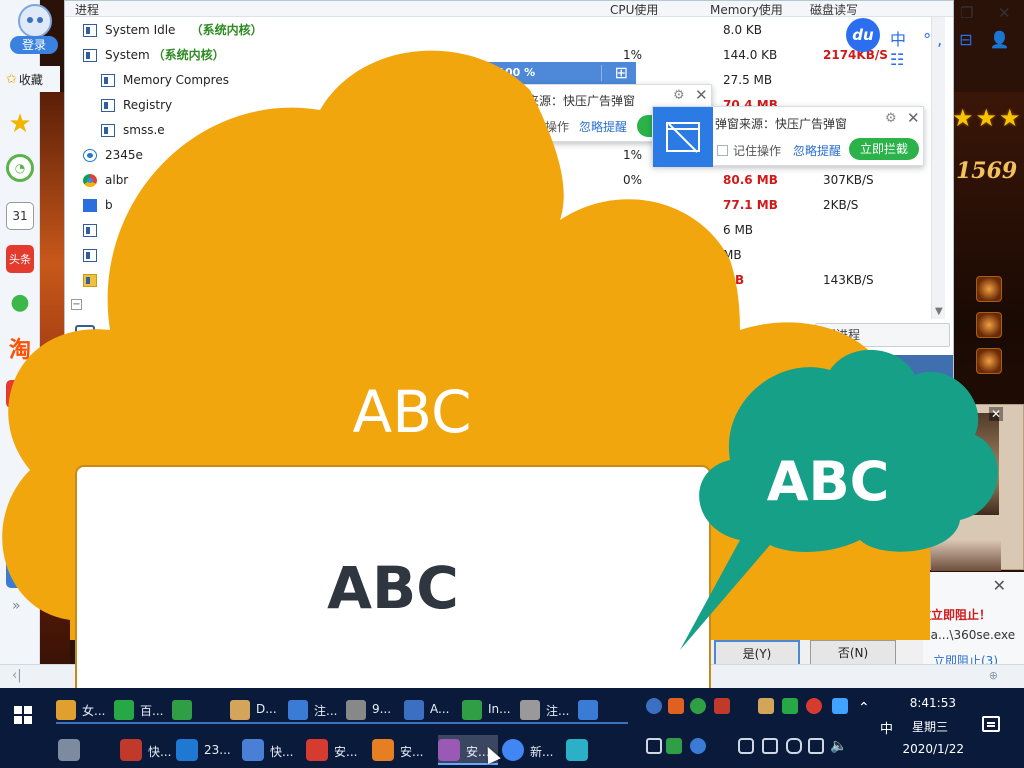 This screenshot has width=1024, height=768. I want to click on microphone-icon, so click(794, 746).